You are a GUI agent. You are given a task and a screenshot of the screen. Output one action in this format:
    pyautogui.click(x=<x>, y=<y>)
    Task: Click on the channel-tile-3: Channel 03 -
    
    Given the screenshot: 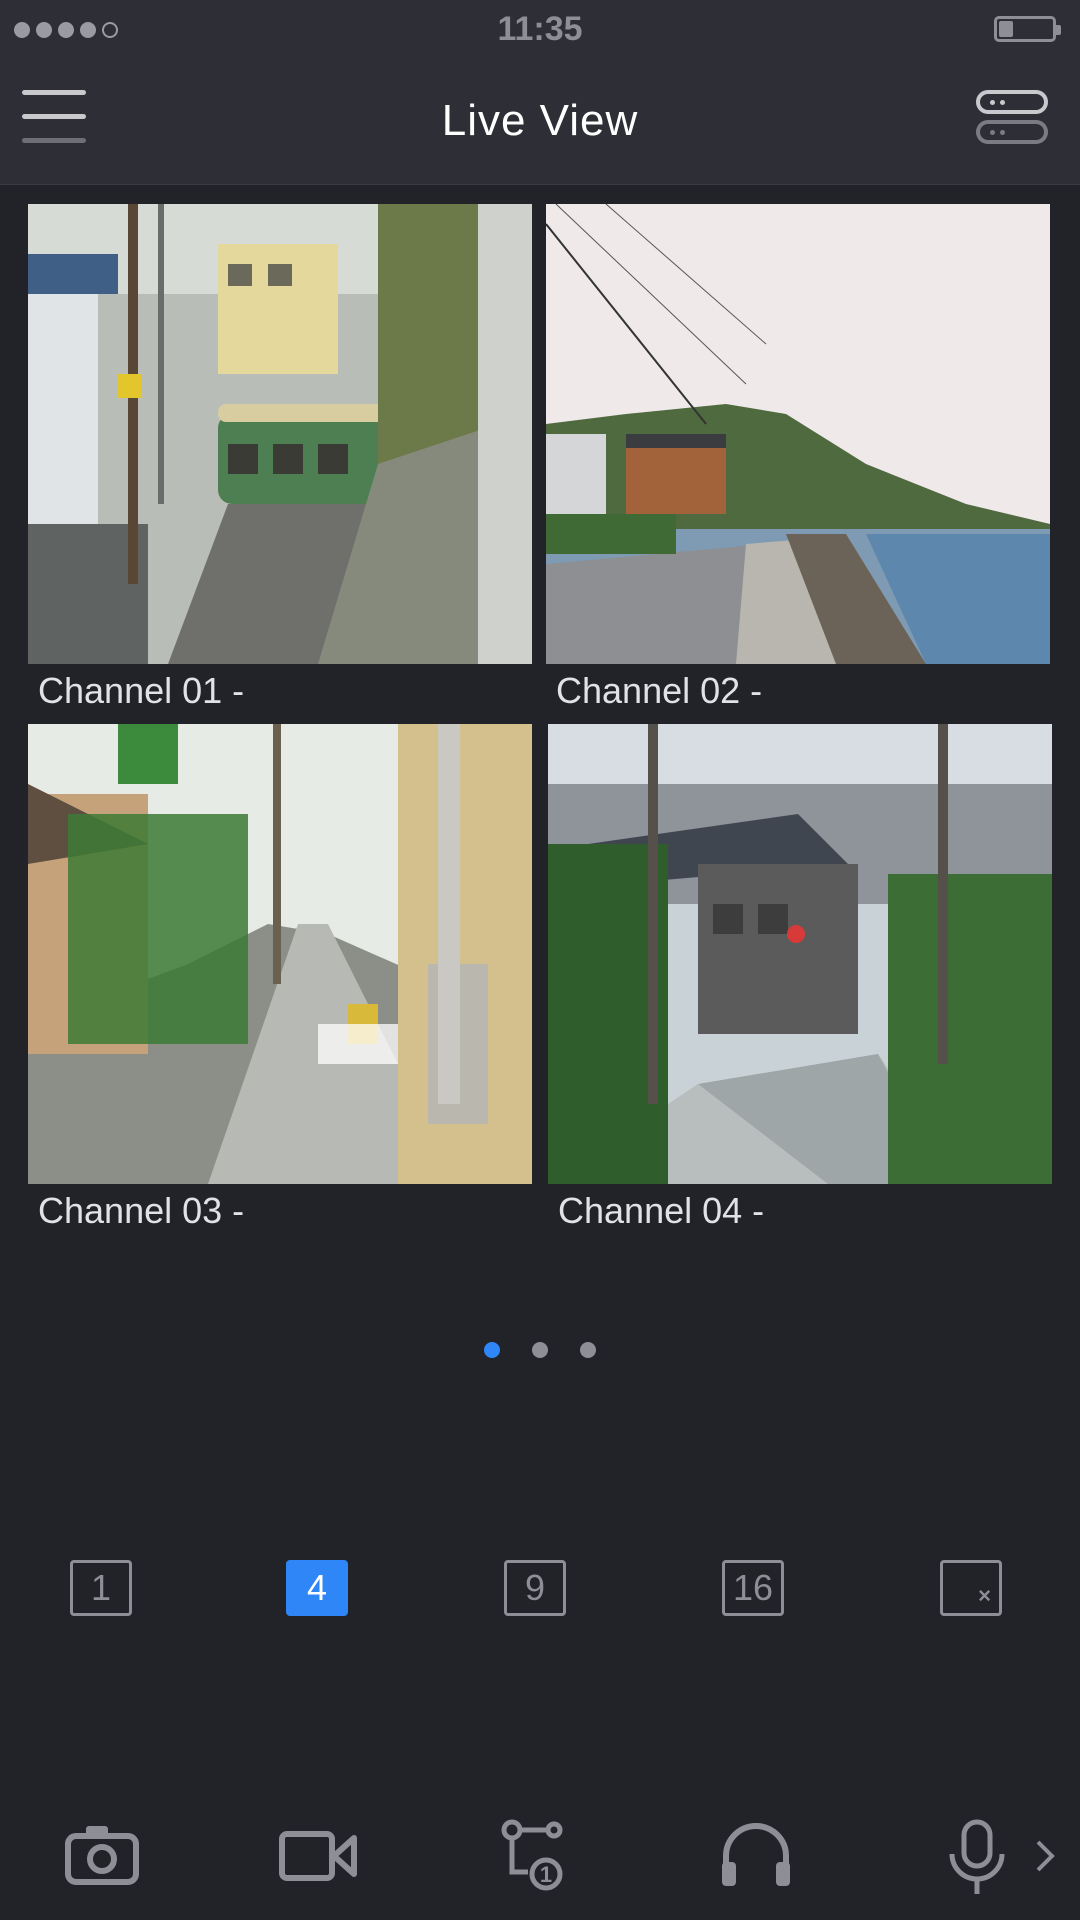 What is the action you would take?
    pyautogui.click(x=280, y=977)
    